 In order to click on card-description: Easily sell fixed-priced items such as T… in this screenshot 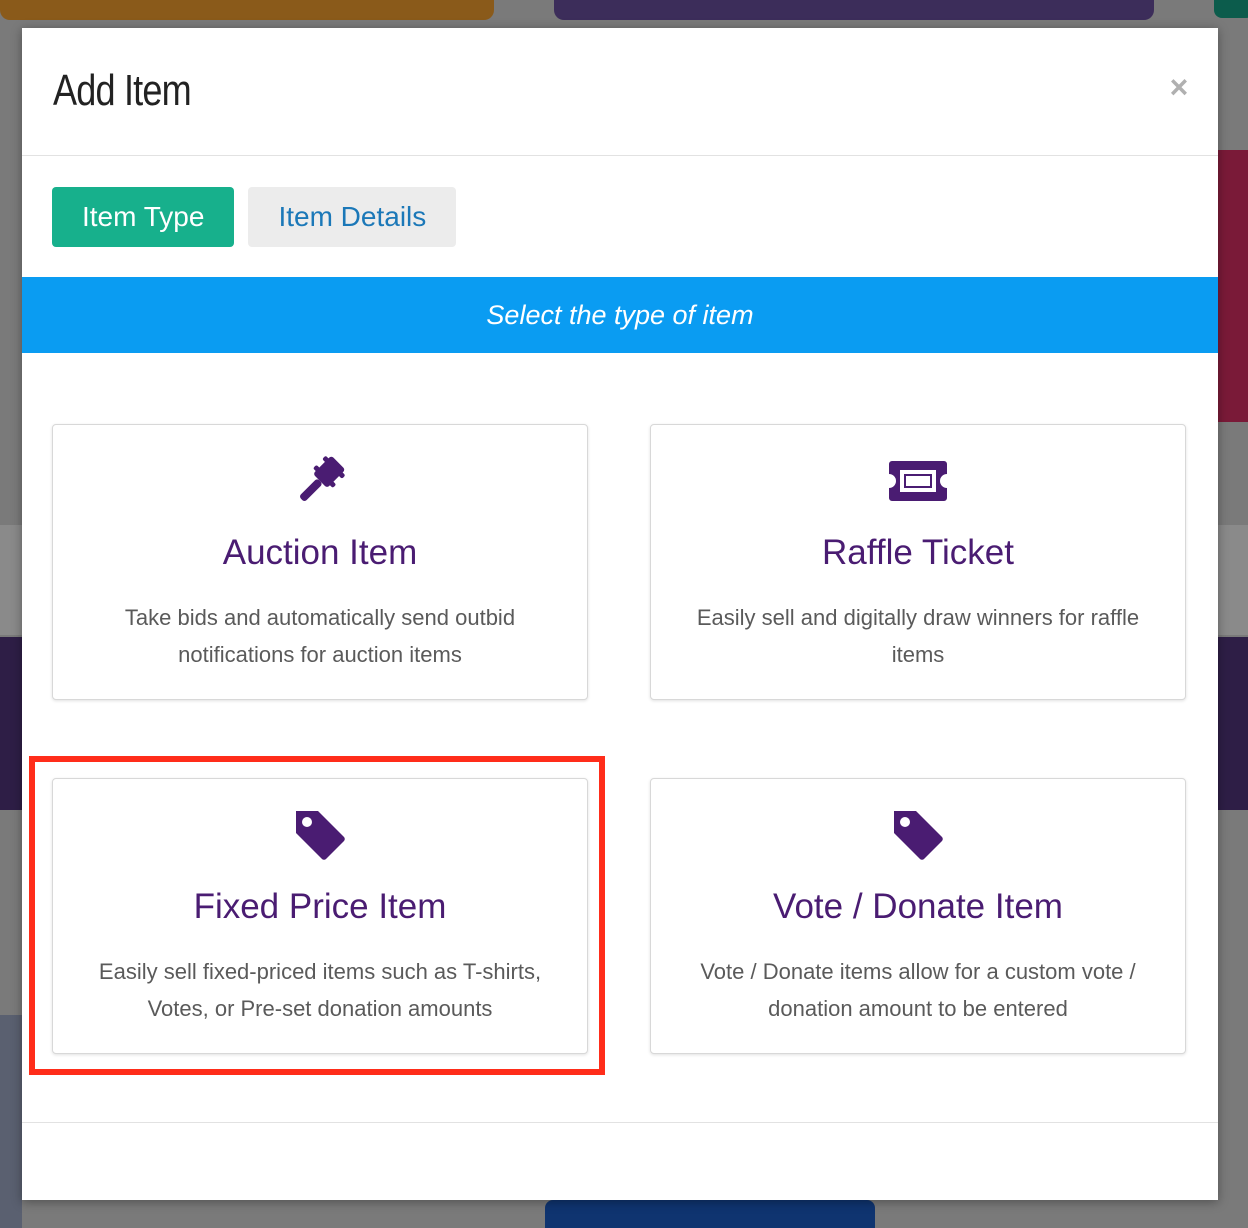, I will do `click(320, 990)`.